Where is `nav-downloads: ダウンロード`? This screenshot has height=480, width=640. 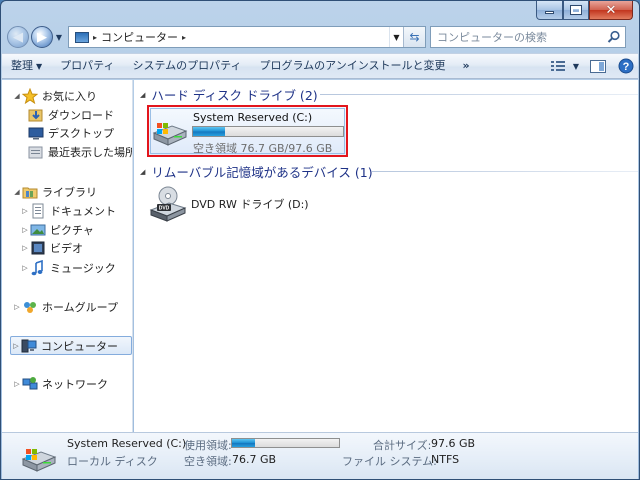 nav-downloads: ダウンロード is located at coordinates (71, 115).